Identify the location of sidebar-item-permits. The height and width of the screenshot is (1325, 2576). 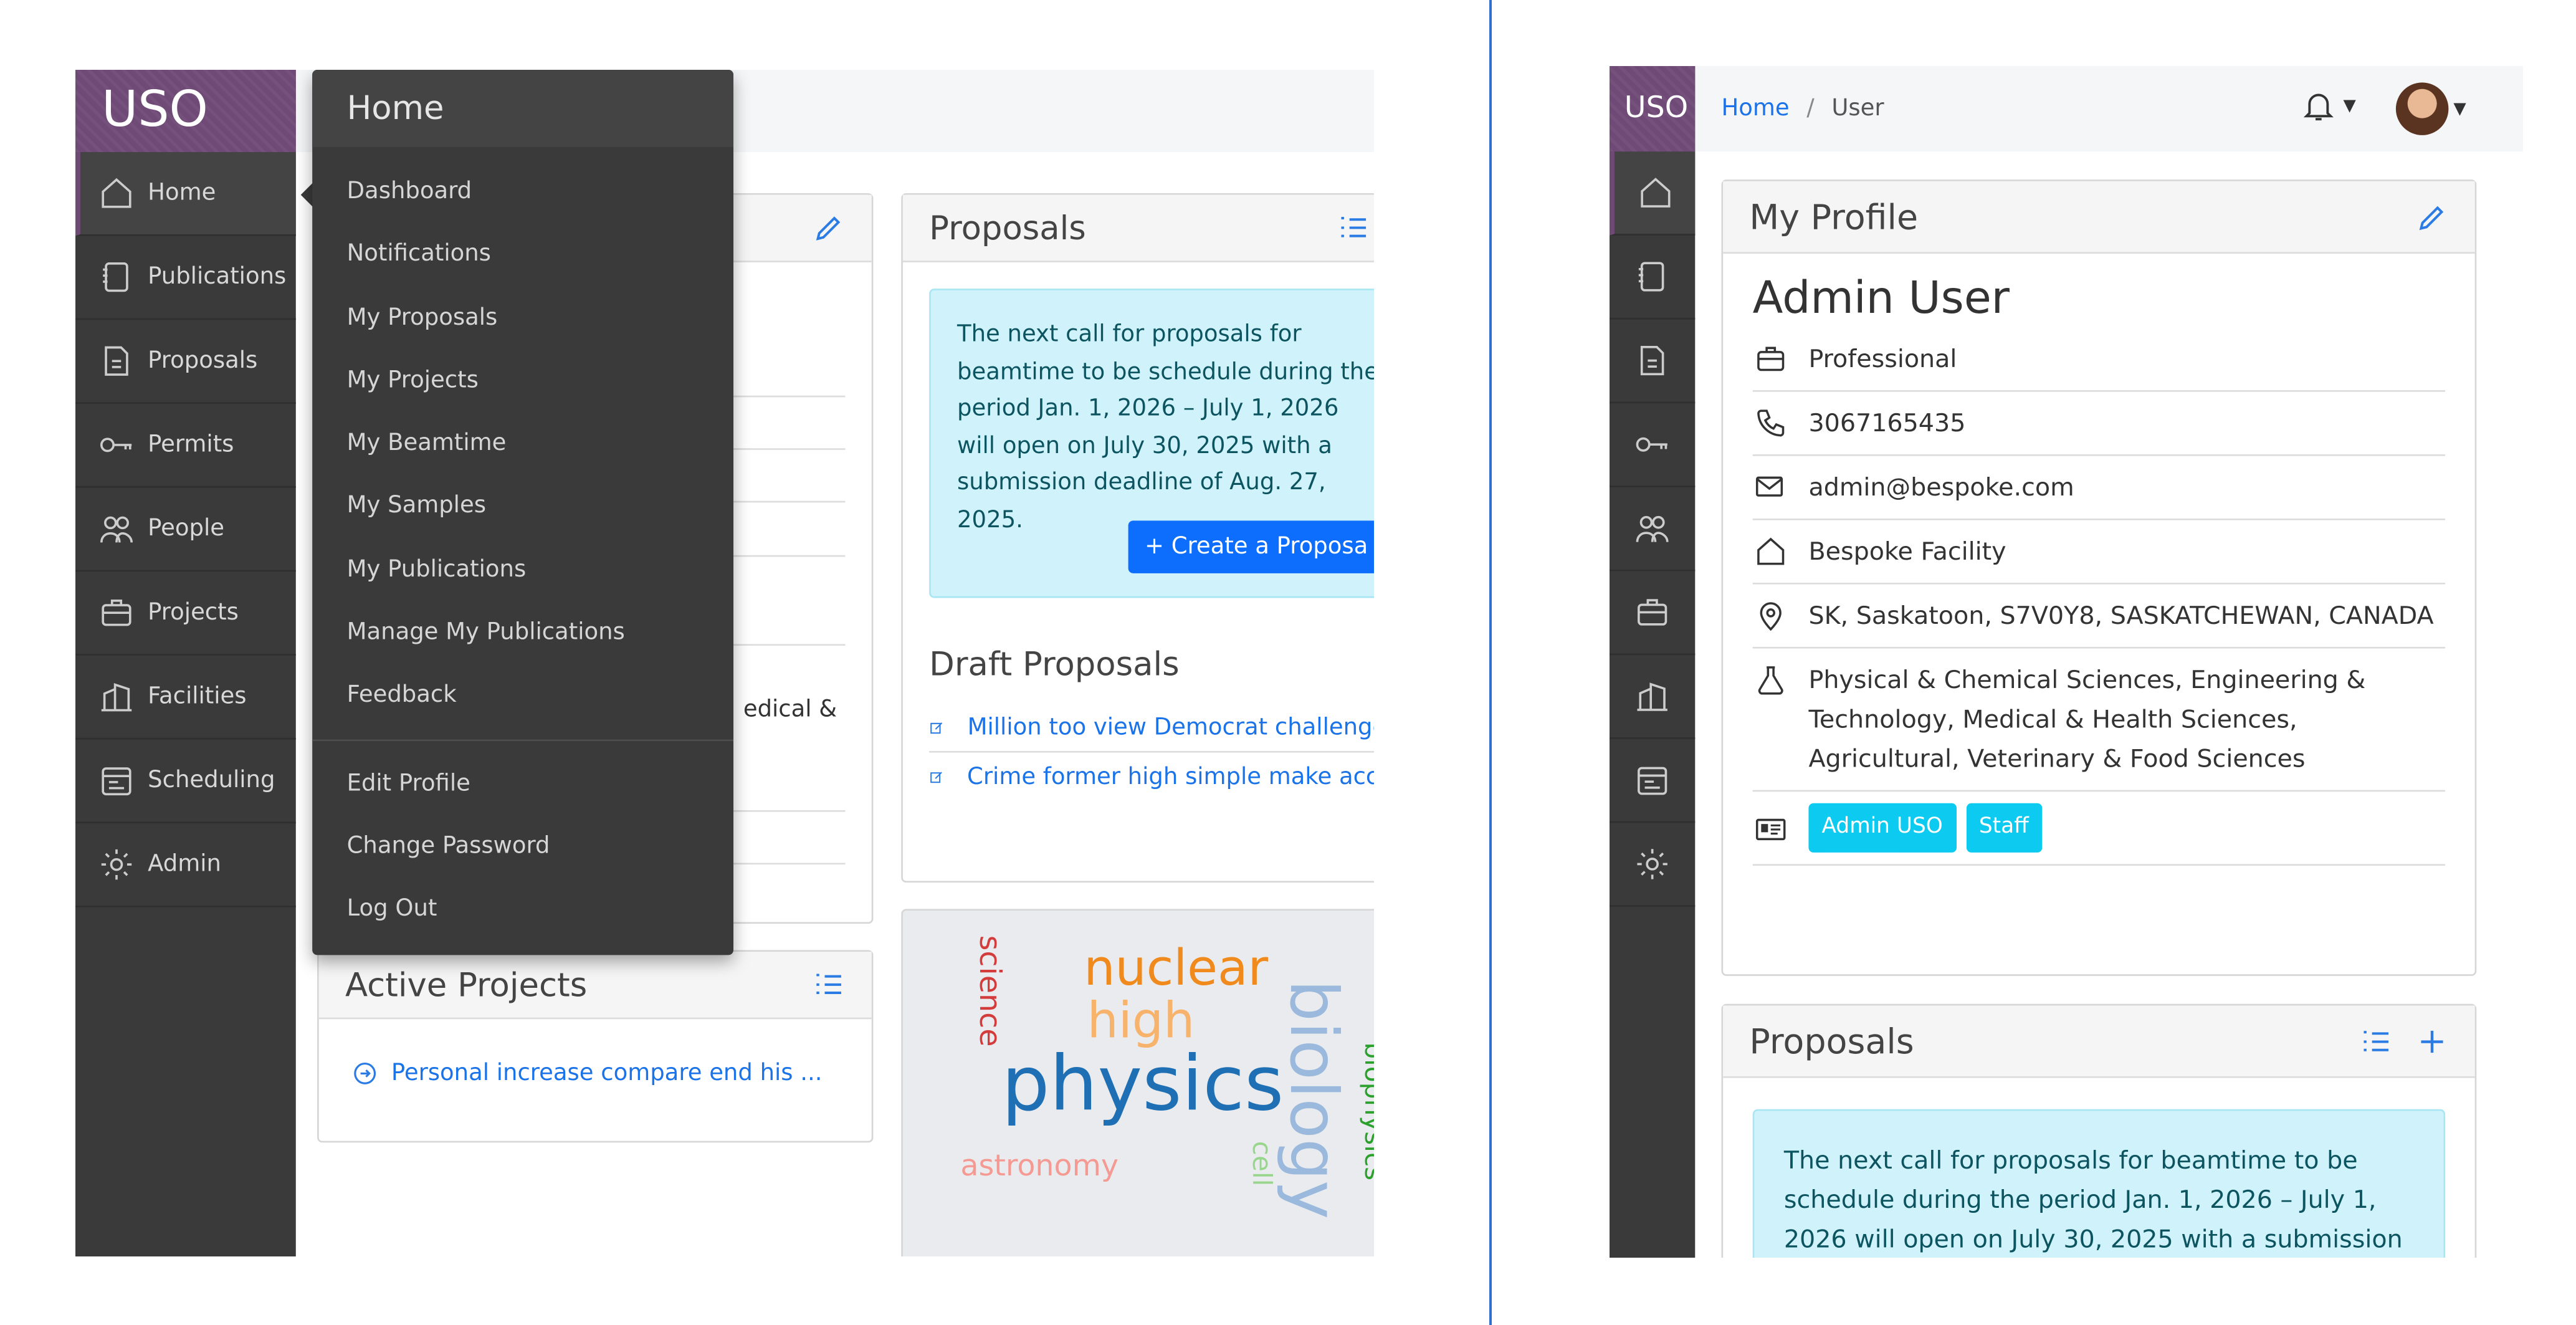
(1653, 445).